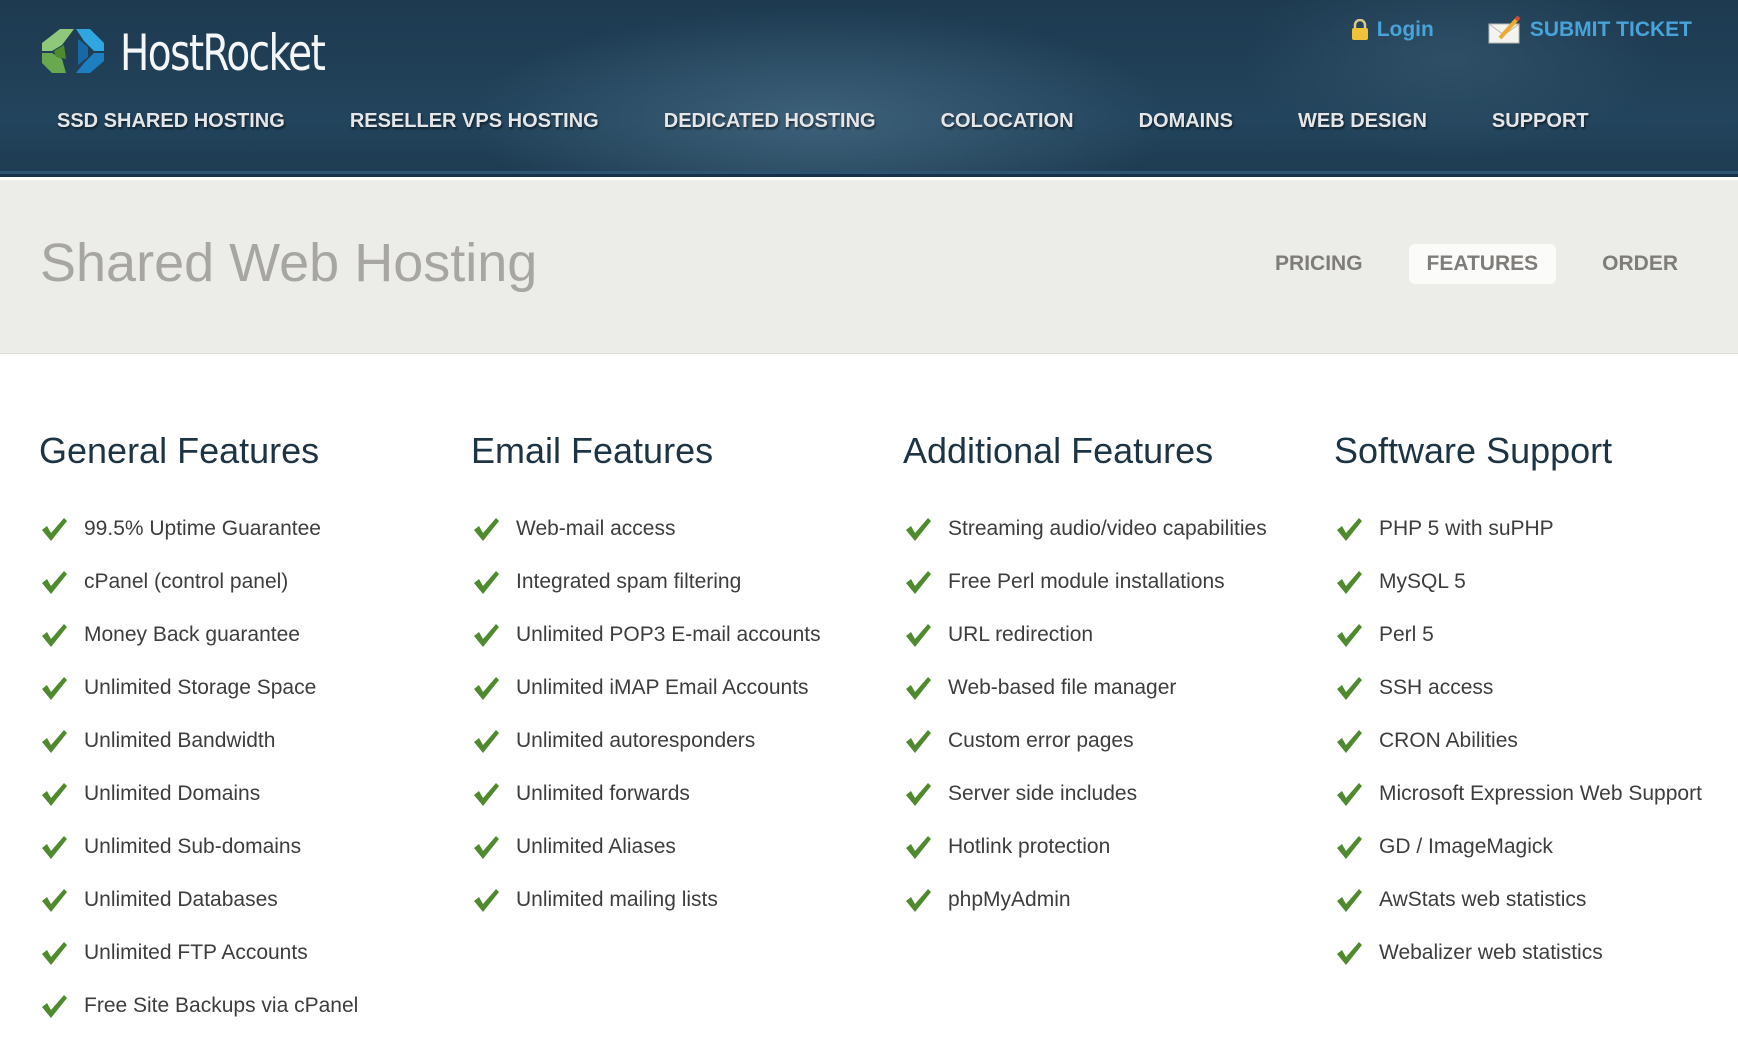  I want to click on feature-item: Money Back guarantee, so click(198, 634).